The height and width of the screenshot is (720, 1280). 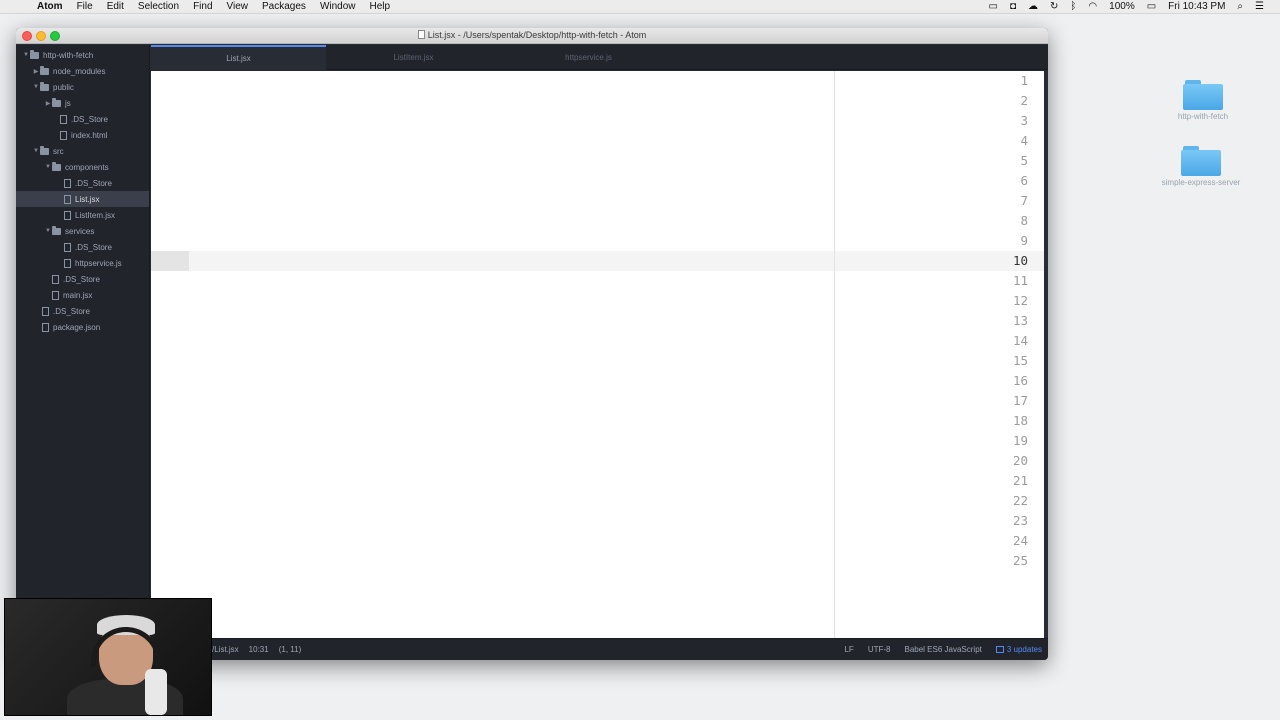 I want to click on bluetooth-icon: ᛒ, so click(x=1073, y=6).